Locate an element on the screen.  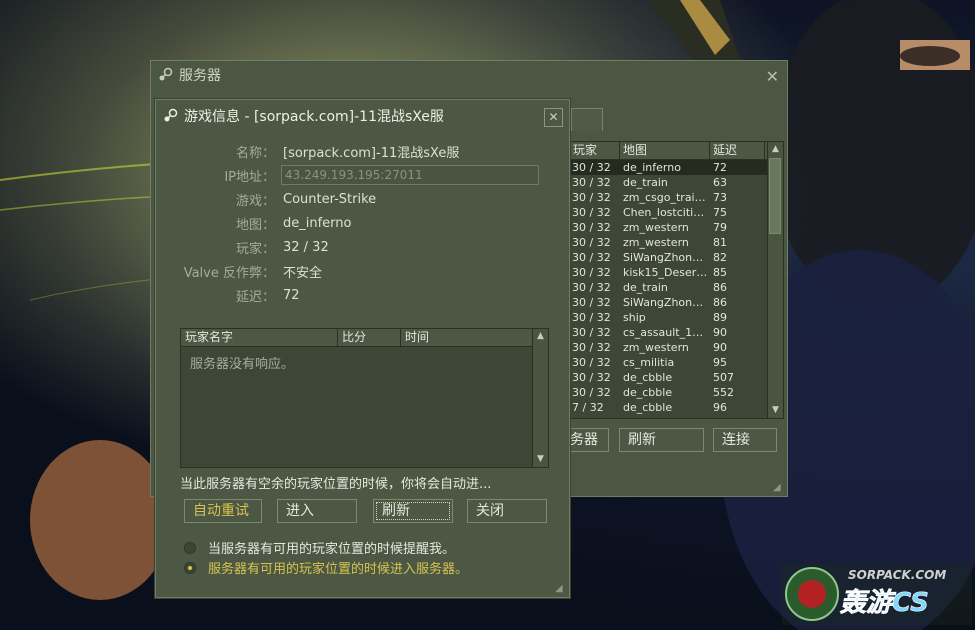
column-players: 玩家 is located at coordinates (595, 150).